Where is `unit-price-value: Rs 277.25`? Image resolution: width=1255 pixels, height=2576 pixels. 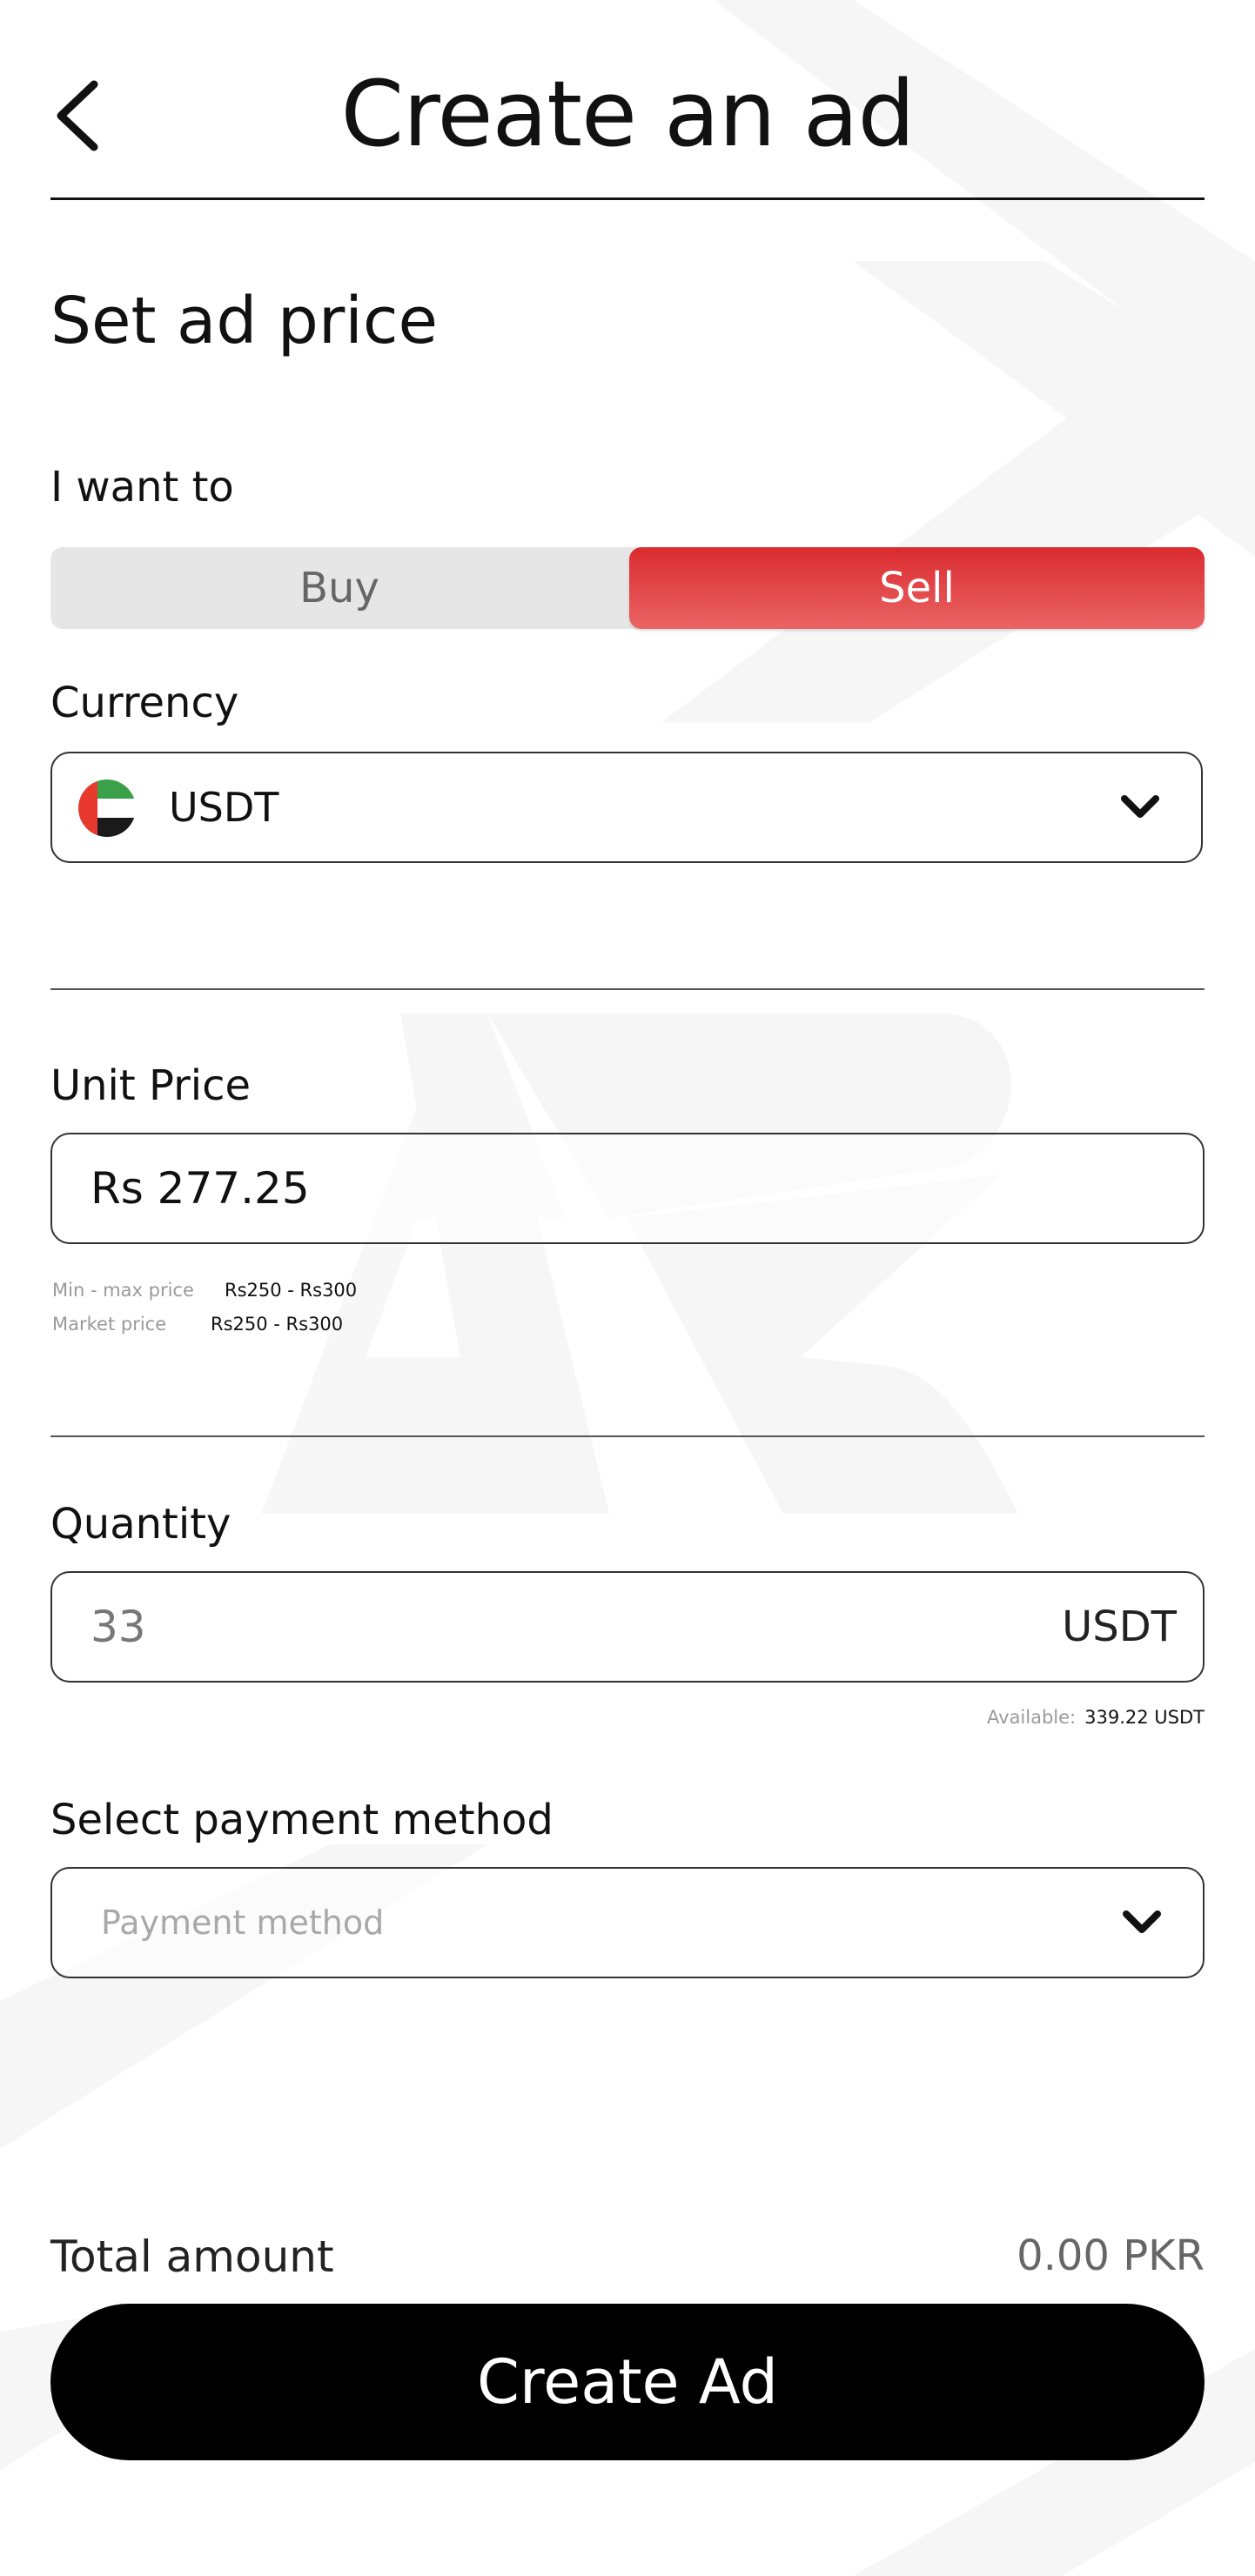
unit-price-value: Rs 277.25 is located at coordinates (200, 1188).